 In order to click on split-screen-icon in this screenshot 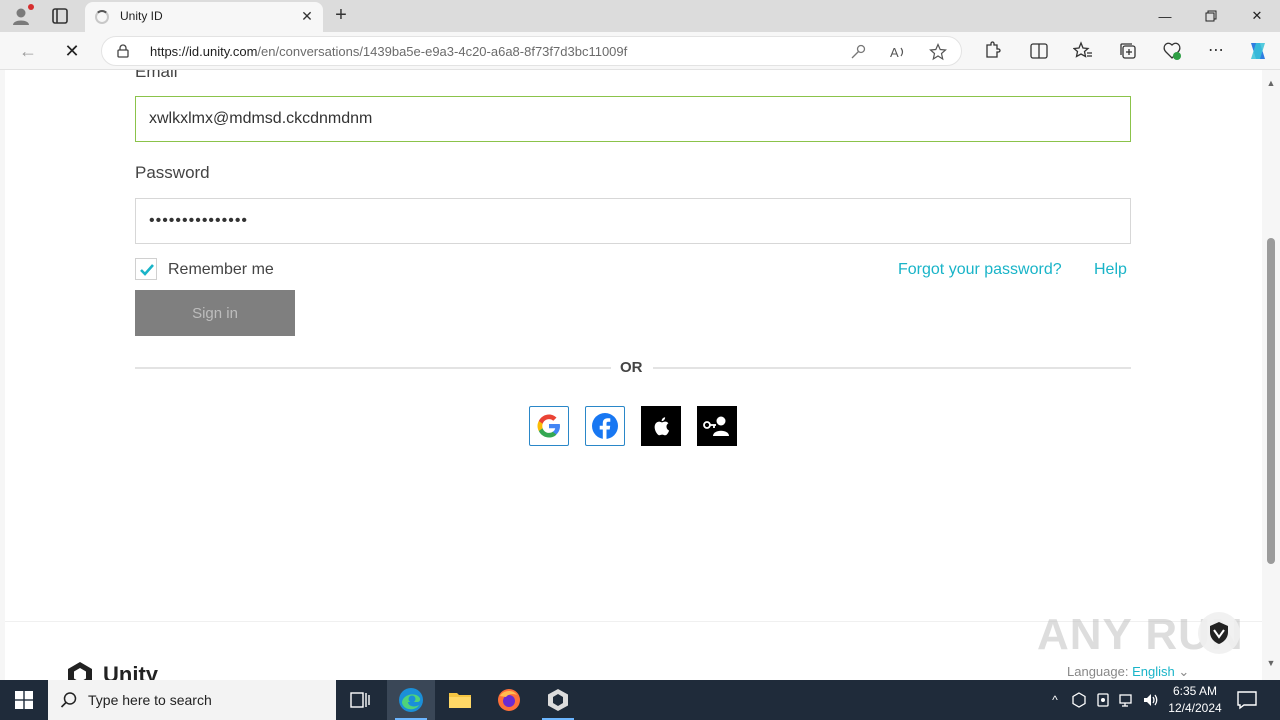, I will do `click(1039, 51)`.